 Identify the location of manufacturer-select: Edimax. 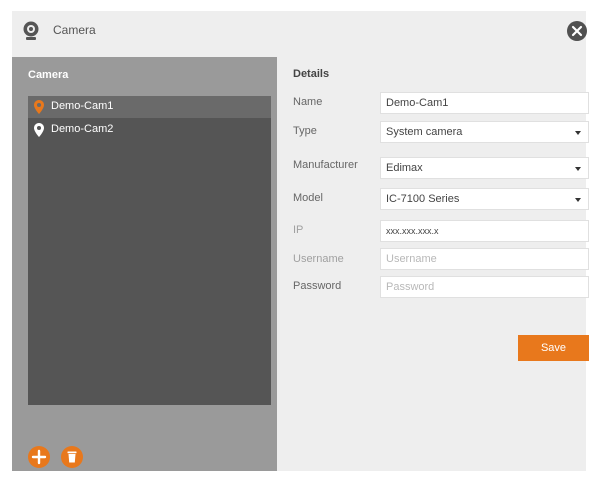
(484, 168).